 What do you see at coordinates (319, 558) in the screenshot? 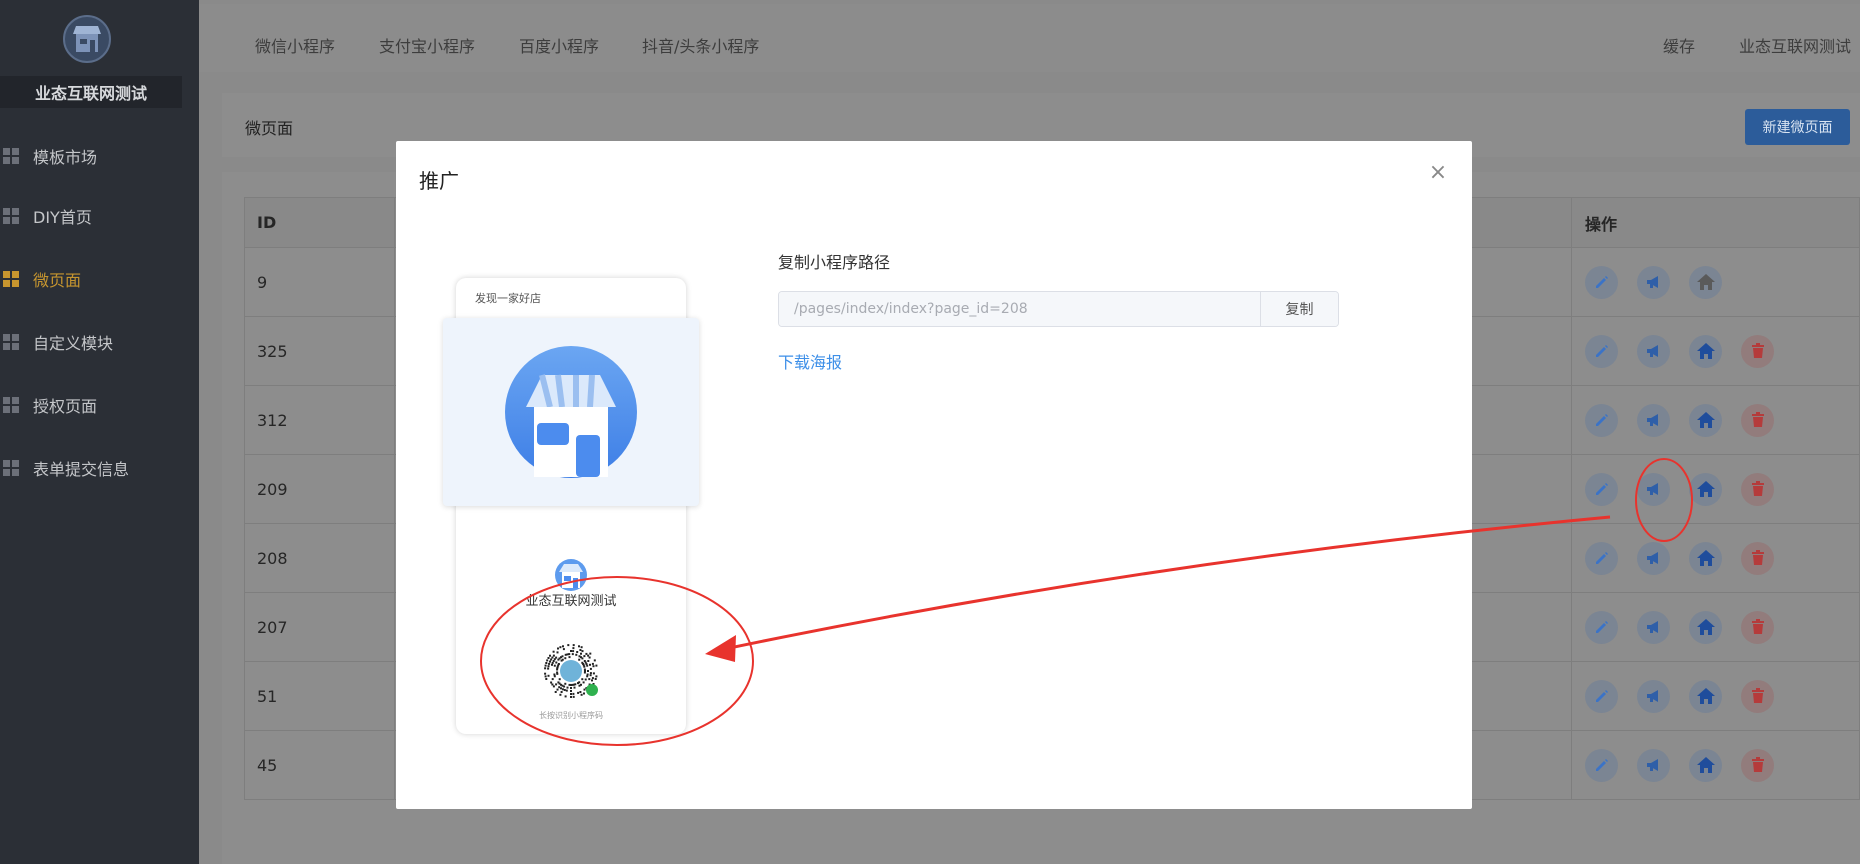
I see `row-id: 208` at bounding box center [319, 558].